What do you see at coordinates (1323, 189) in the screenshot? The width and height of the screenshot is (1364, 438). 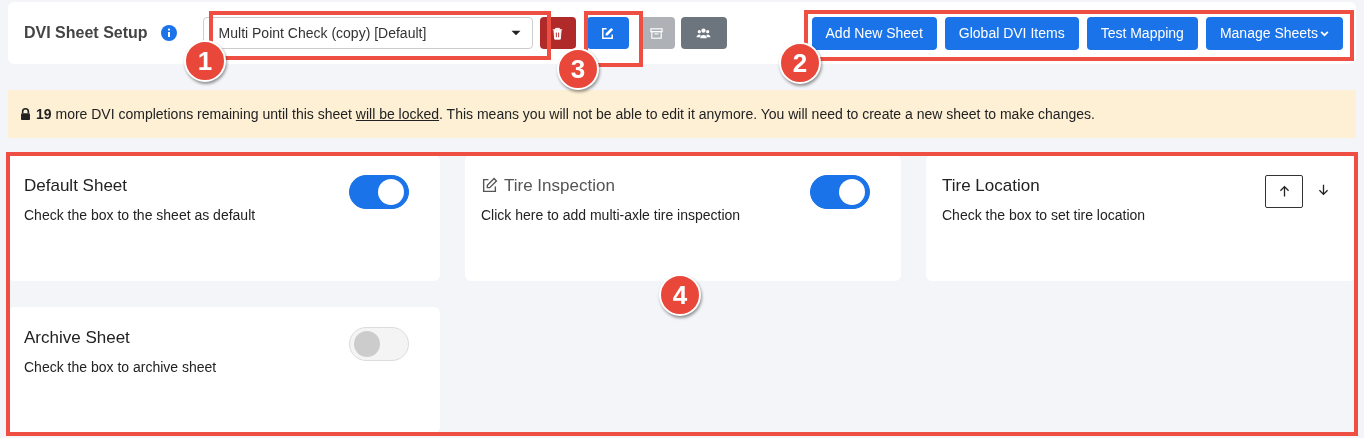 I see `arrow-down-icon` at bounding box center [1323, 189].